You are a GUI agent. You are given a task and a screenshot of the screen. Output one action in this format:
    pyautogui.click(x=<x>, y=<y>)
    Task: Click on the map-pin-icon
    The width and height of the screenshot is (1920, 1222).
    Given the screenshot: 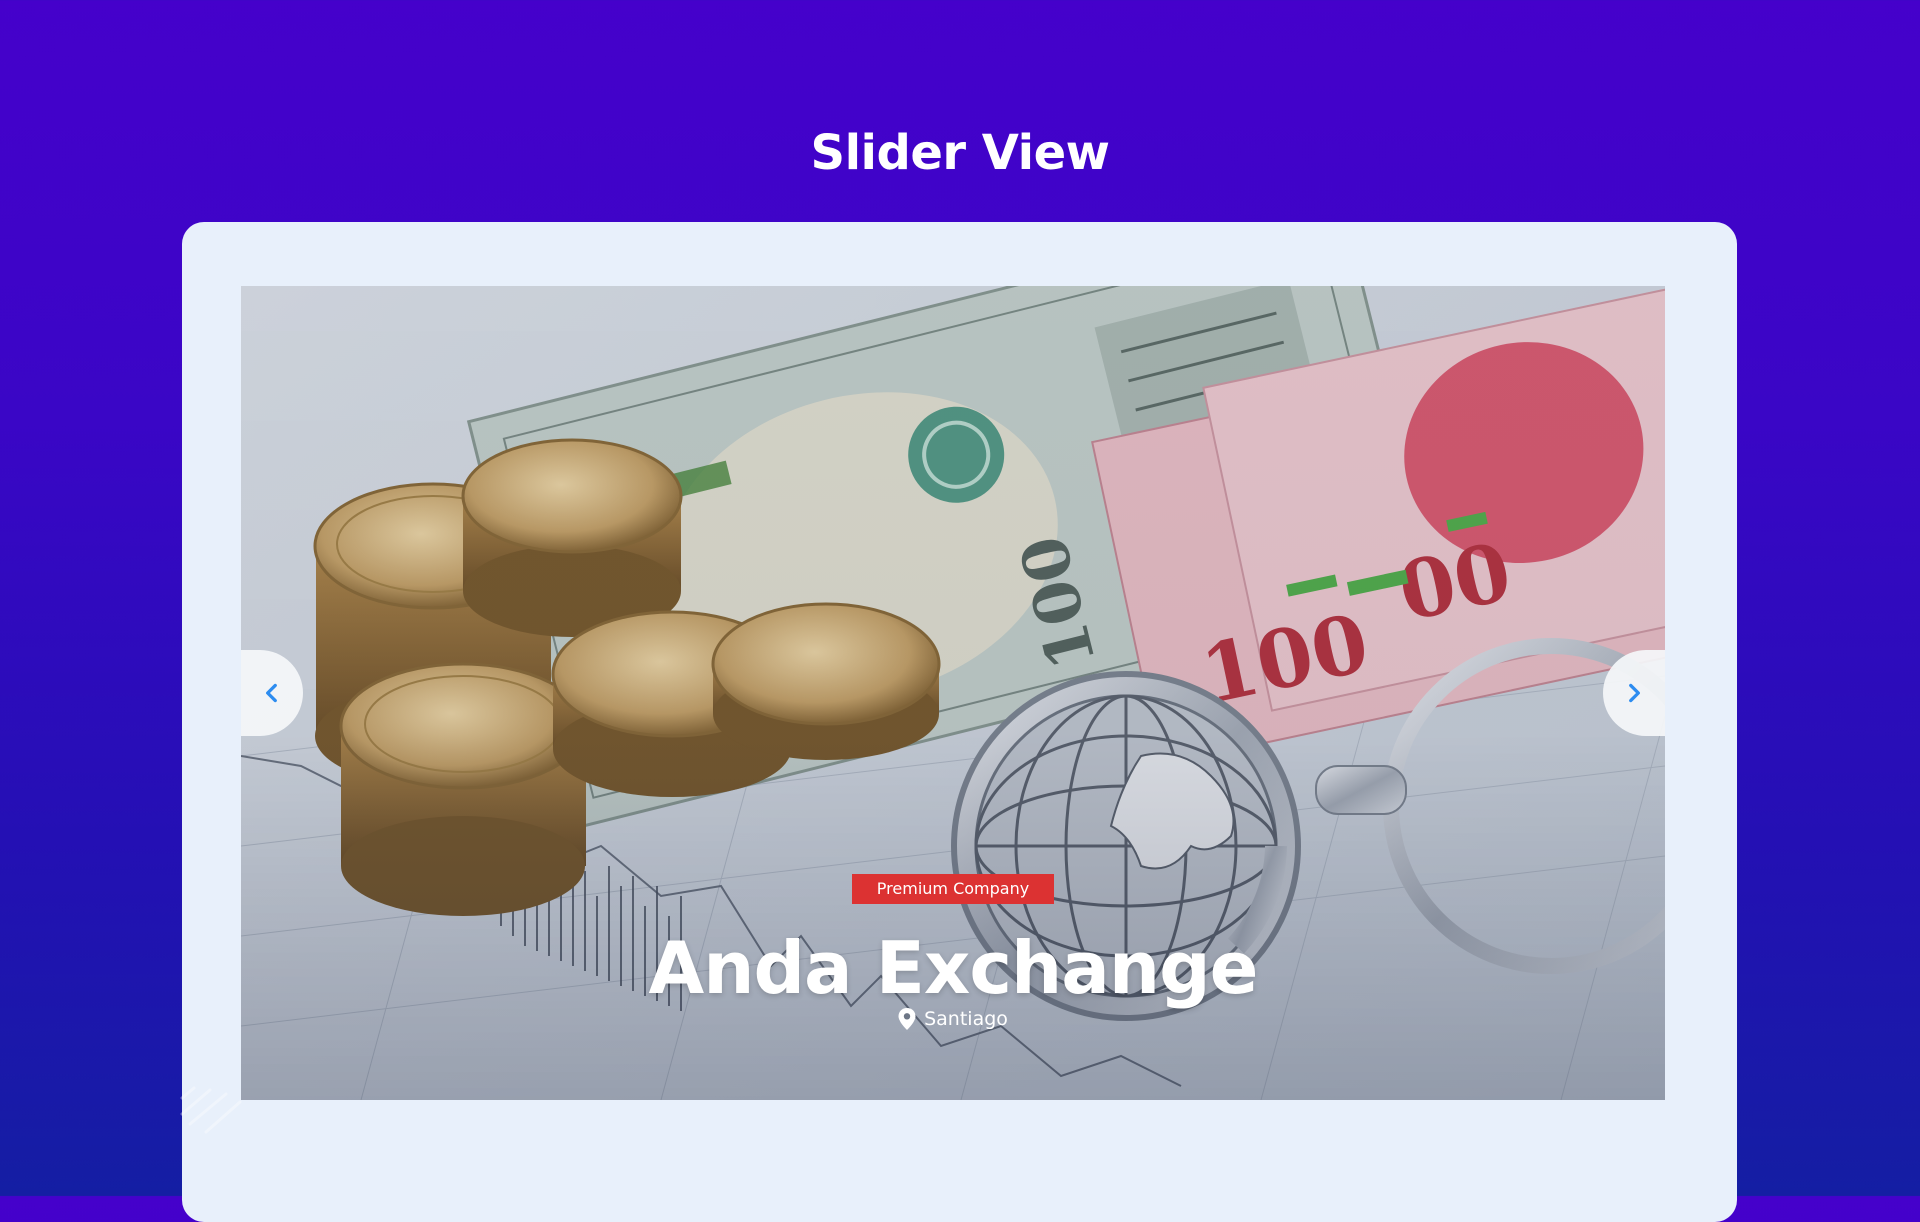 What is the action you would take?
    pyautogui.click(x=907, y=1019)
    